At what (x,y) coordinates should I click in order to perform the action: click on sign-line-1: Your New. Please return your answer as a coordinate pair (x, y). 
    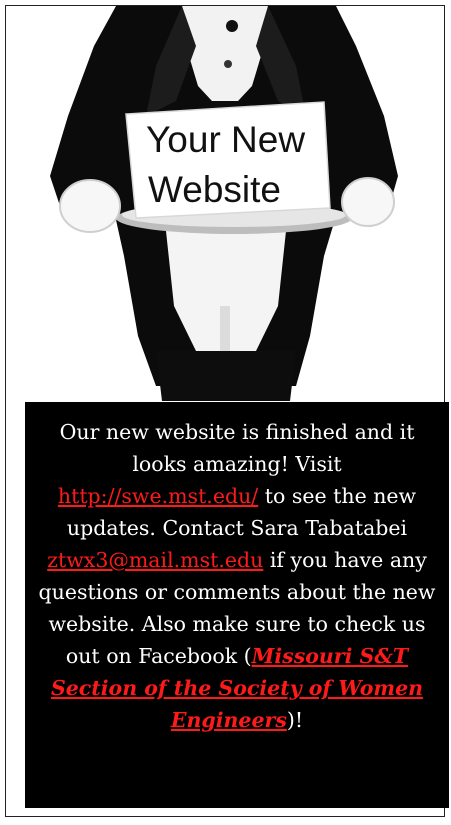
    Looking at the image, I should click on (225, 139).